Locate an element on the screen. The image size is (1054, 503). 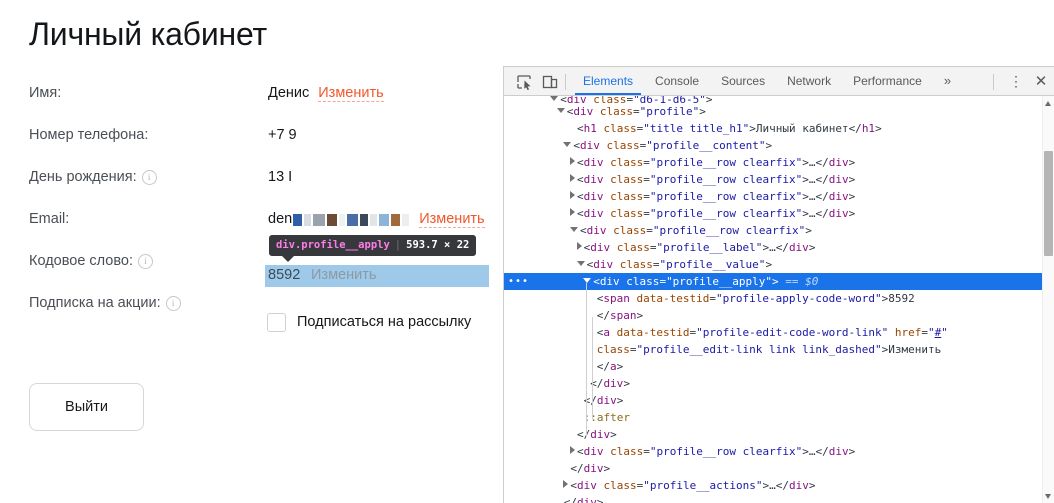
profile-label-email-text: Email: is located at coordinates (49, 219).